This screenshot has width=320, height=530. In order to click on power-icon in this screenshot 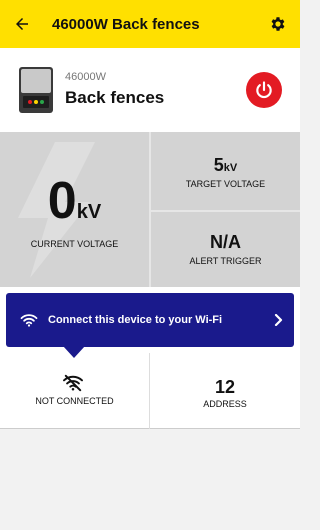, I will do `click(264, 90)`.